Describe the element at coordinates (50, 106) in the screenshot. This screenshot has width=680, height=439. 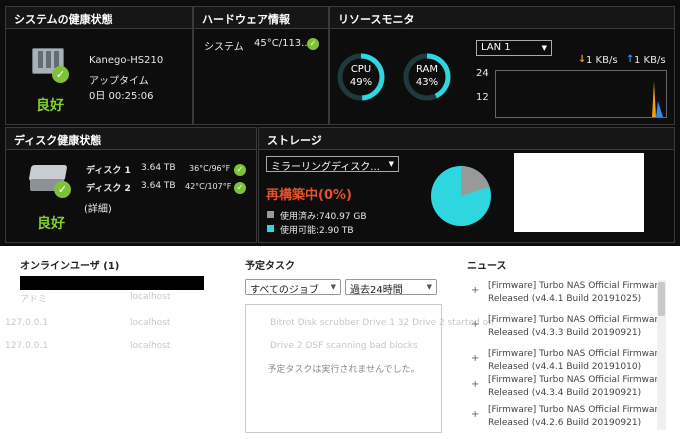
I see `system-status: 良好` at that location.